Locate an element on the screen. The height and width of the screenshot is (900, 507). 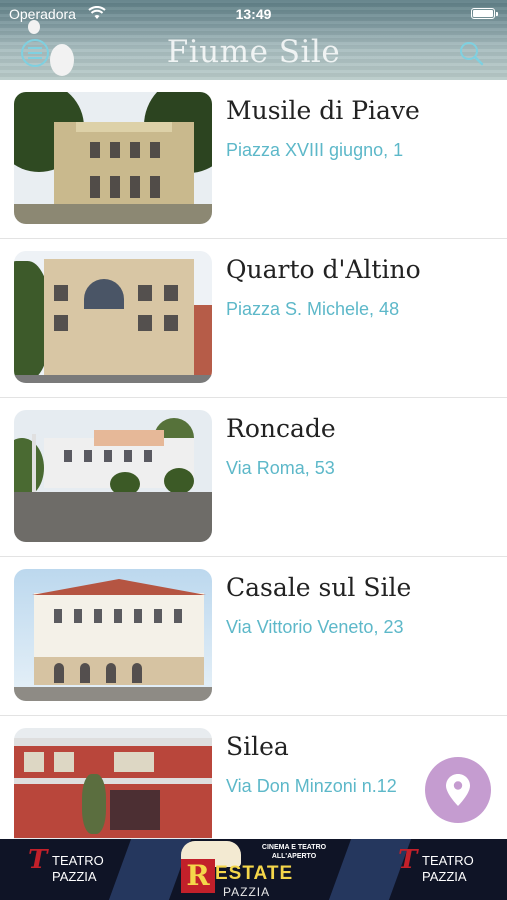
place-address: Via Vittorio Veneto, 23 is located at coordinates (315, 627).